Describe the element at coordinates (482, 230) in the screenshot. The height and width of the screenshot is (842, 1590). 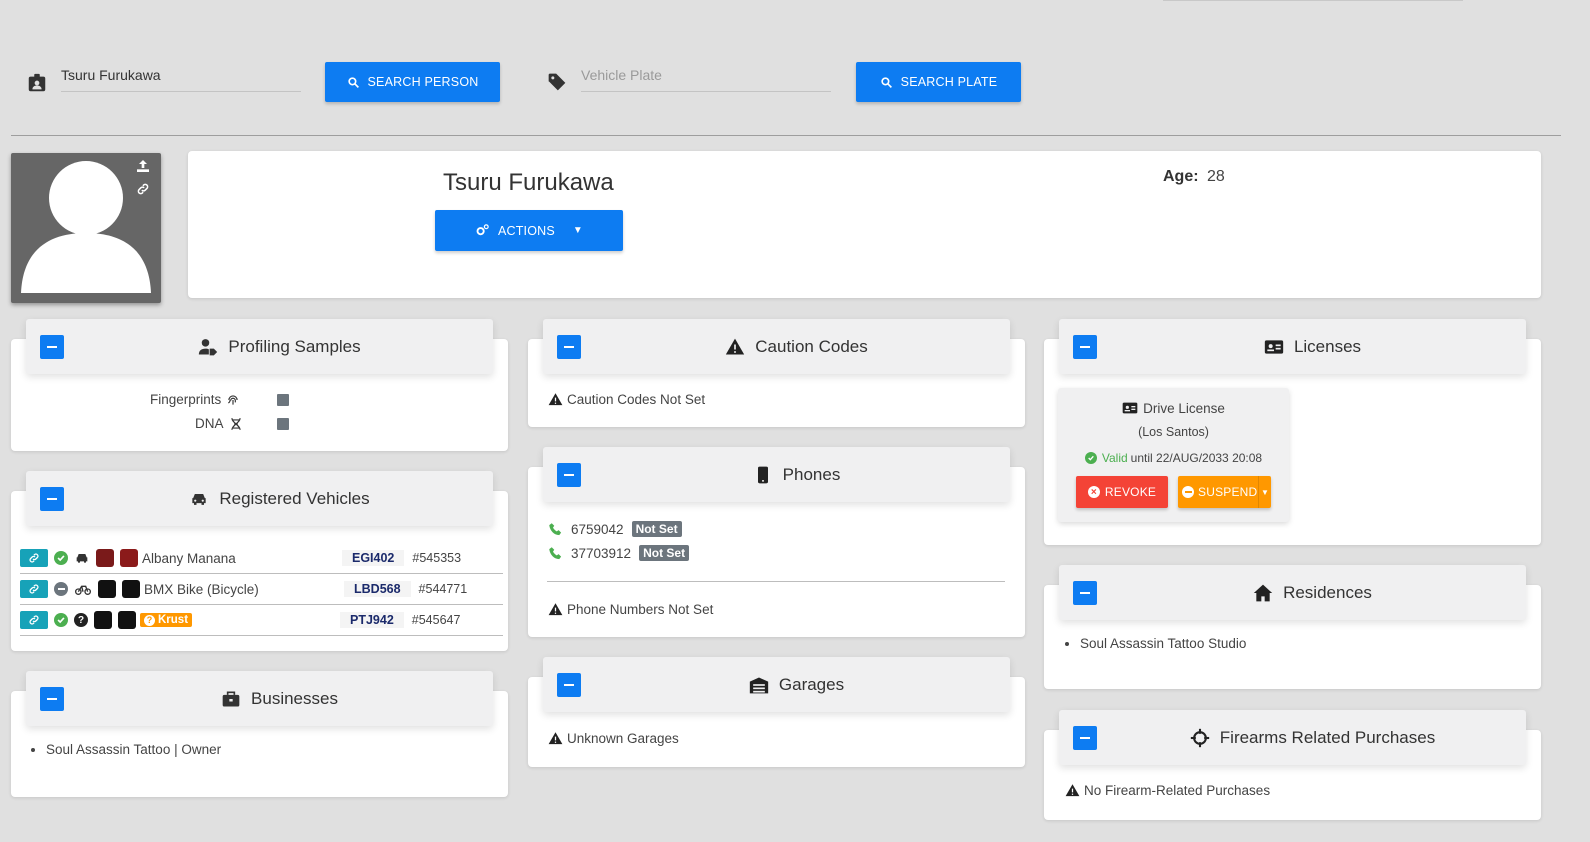
I see `cogs-icon` at that location.